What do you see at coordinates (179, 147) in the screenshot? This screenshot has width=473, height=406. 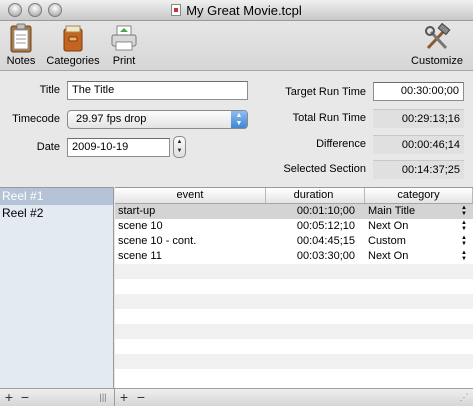 I see `date-stepper: ▲ ▼` at bounding box center [179, 147].